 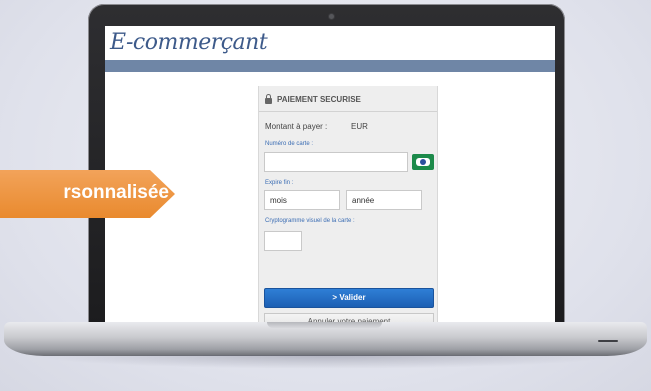 I want to click on amount-label: Montant à payer :, so click(x=296, y=126).